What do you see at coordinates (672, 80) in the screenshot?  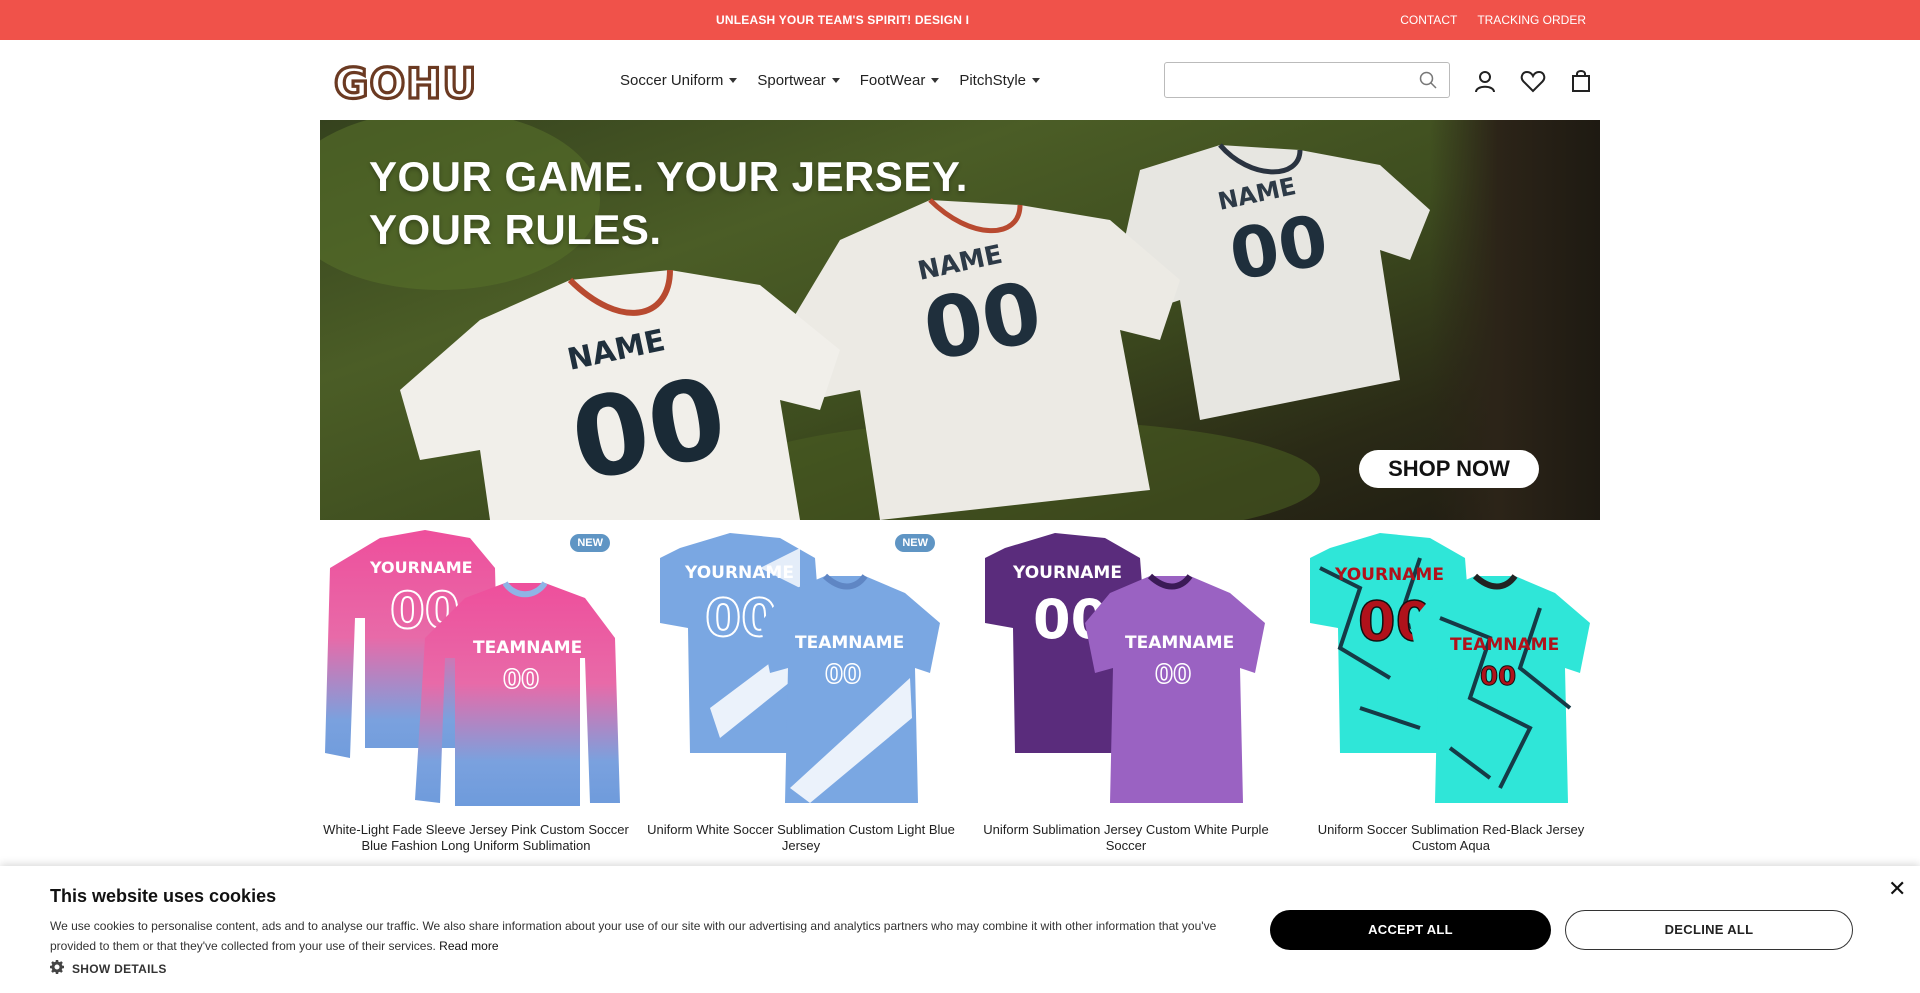 I see `nav-label: Soccer Uniform` at bounding box center [672, 80].